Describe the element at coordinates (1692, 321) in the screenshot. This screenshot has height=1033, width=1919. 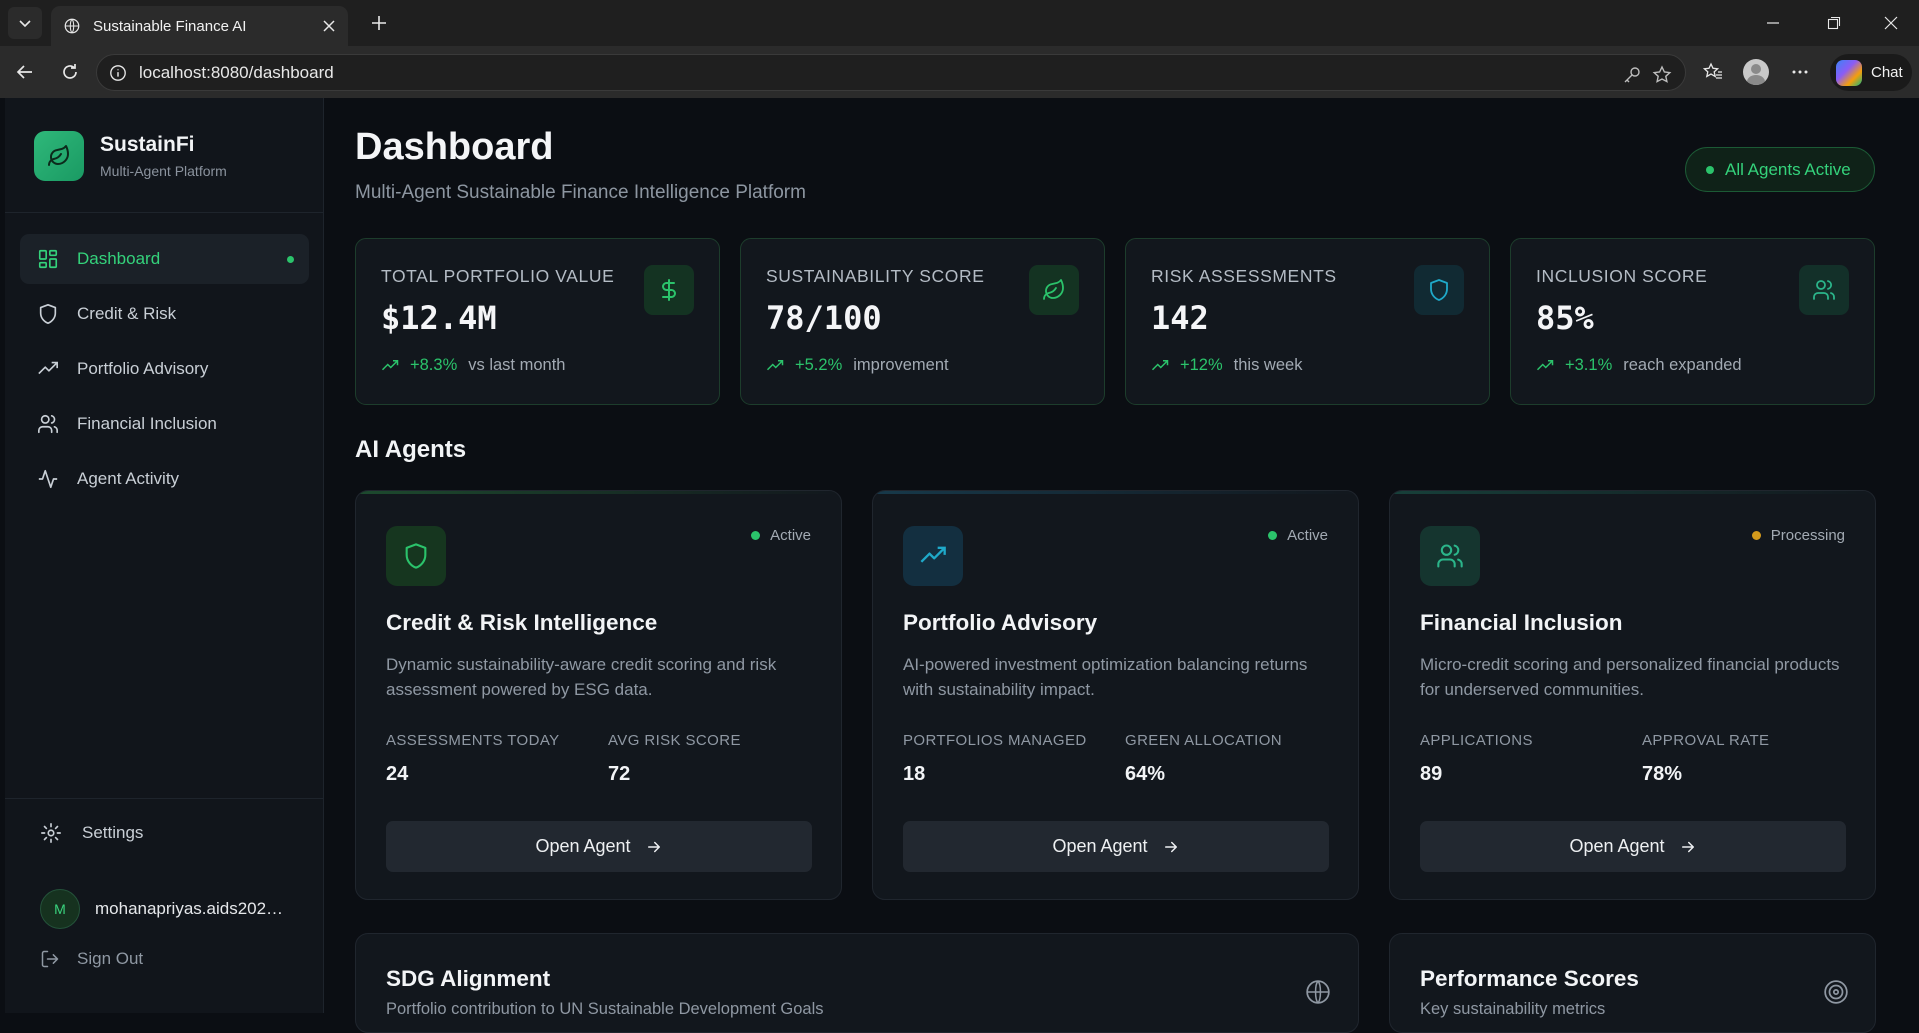
I see `stat-card-inclusion-score: INCLUSION SCORE 85% +3.1% reach expanded` at that location.